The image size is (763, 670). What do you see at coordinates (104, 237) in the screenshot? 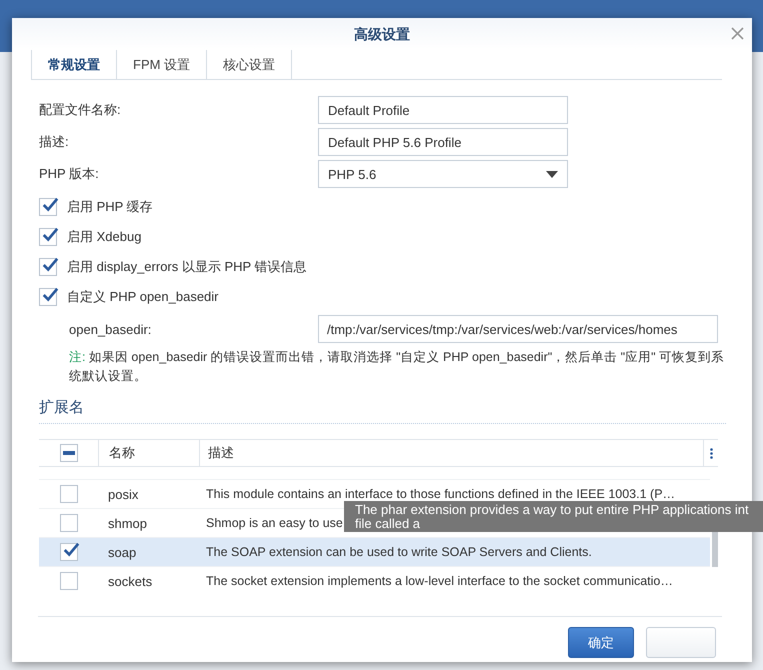
I see `option-label: 启用 Xdebug` at bounding box center [104, 237].